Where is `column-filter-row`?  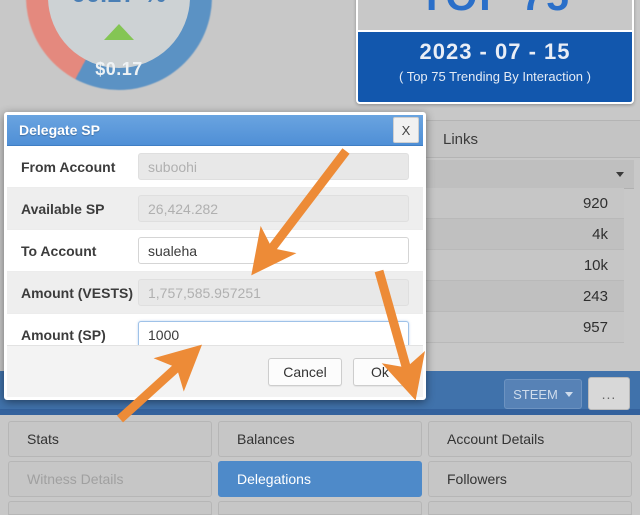
column-filter-row is located at coordinates (526, 174).